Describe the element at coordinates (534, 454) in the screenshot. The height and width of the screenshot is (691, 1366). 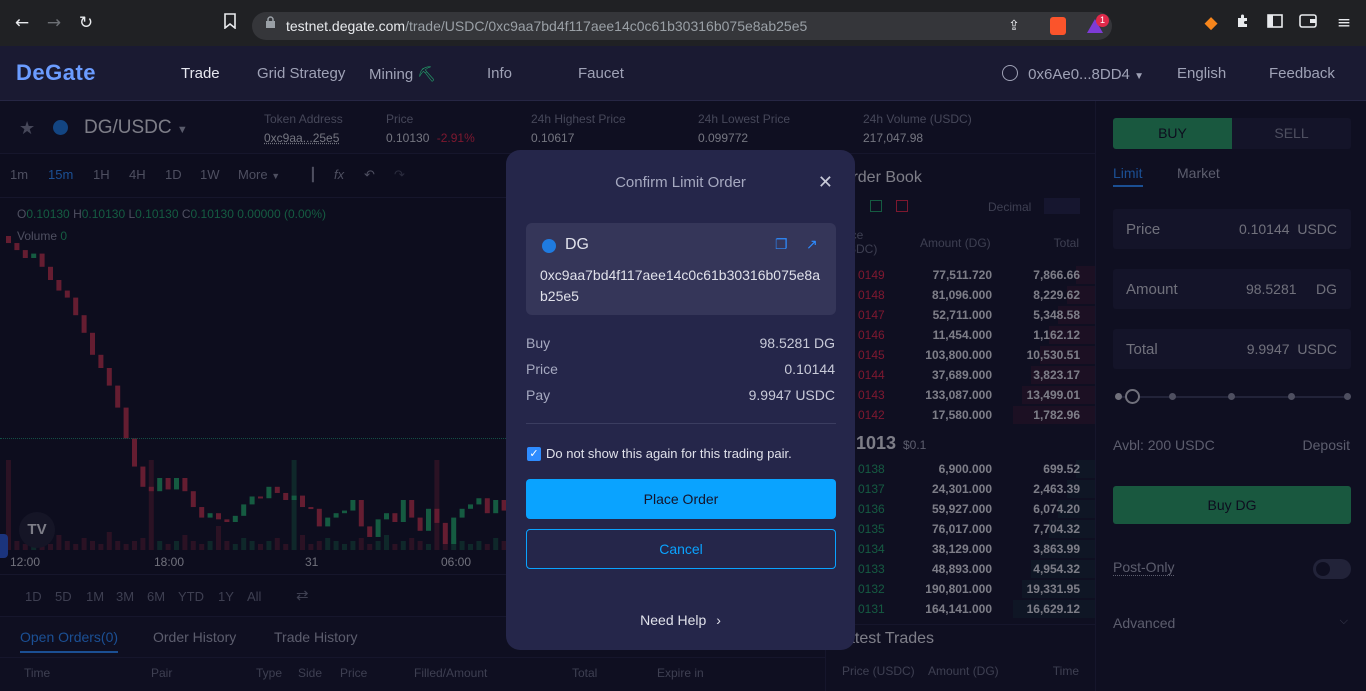
I see `dont-show-checkbox: ✓` at that location.